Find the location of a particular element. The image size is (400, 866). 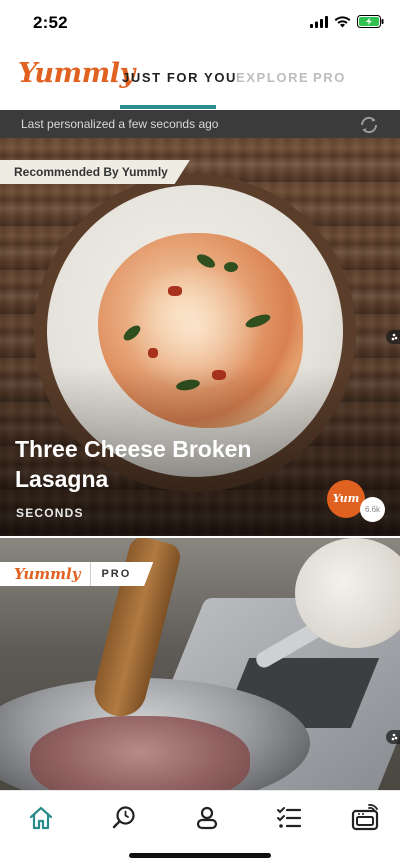

profile-icon is located at coordinates (207, 818).